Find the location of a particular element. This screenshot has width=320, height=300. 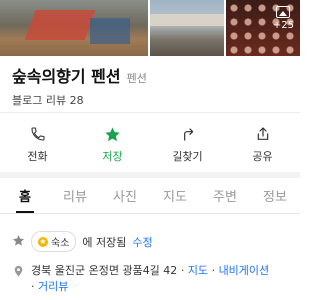

saved-status-row: ★ 숙소 에 저장됨 수정 is located at coordinates (82, 241).